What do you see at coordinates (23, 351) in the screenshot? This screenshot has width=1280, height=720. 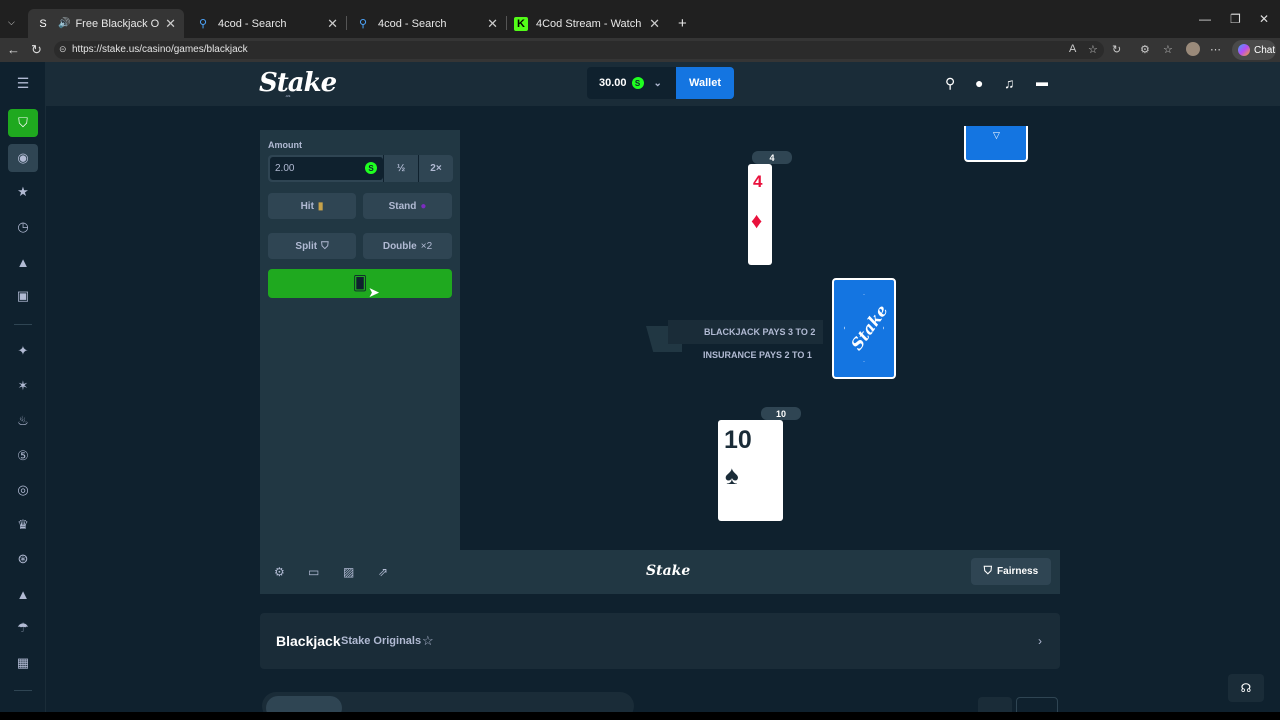 I see `sparkle-icon: ✦` at bounding box center [23, 351].